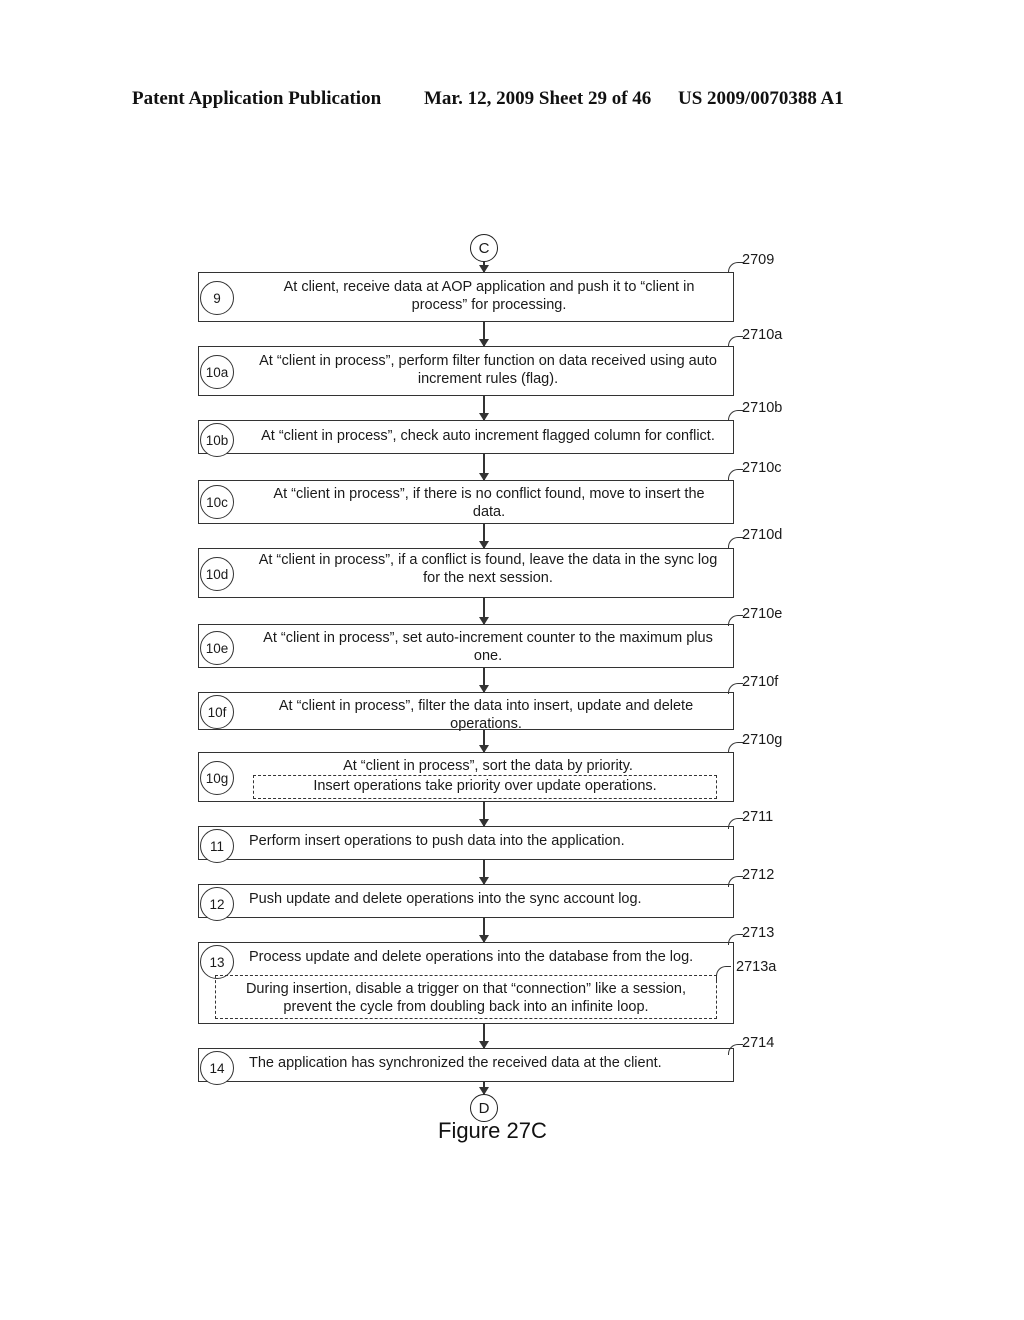  Describe the element at coordinates (492, 1130) in the screenshot. I see `figure-caption: Figure 27C` at that location.